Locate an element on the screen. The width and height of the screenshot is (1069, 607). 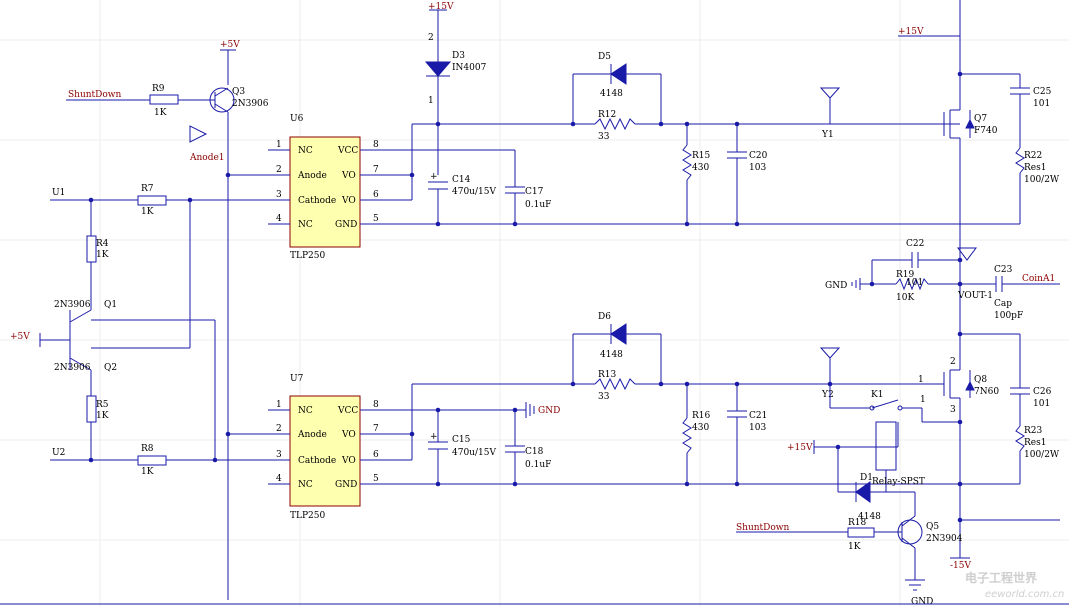
svg-text: R18 is located at coordinates (857, 523).